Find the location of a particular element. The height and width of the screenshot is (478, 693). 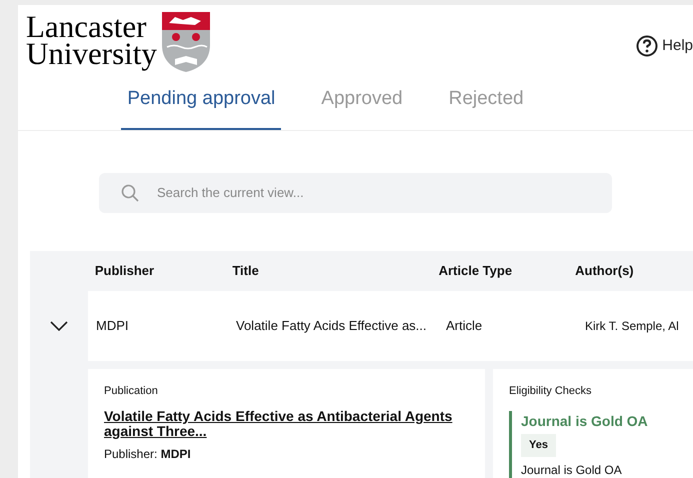

publisher-text: Publisher: MDPI is located at coordinates (148, 454).